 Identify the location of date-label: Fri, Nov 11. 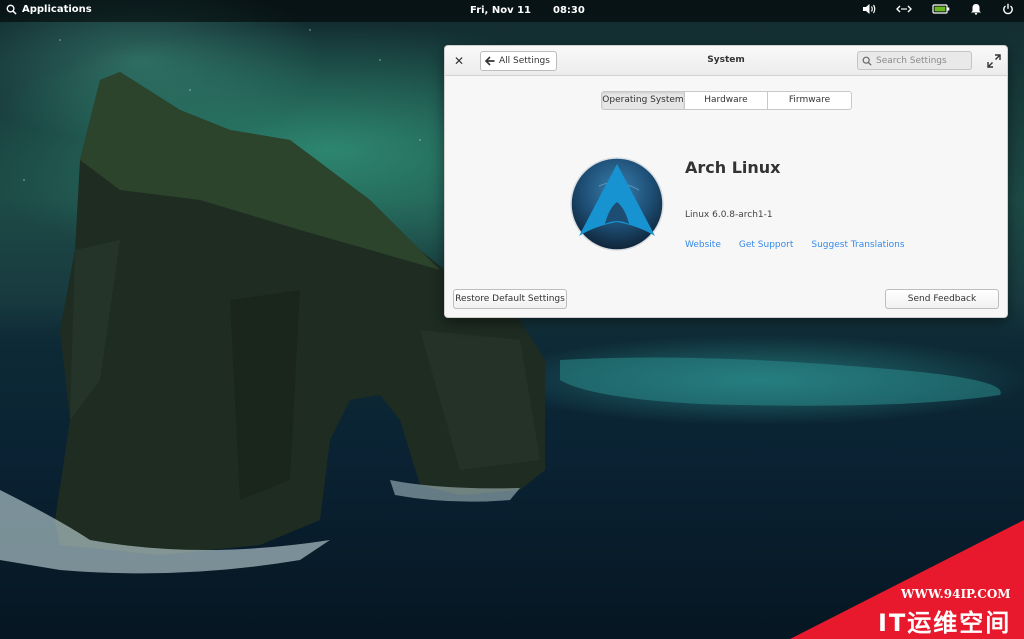
(500, 10).